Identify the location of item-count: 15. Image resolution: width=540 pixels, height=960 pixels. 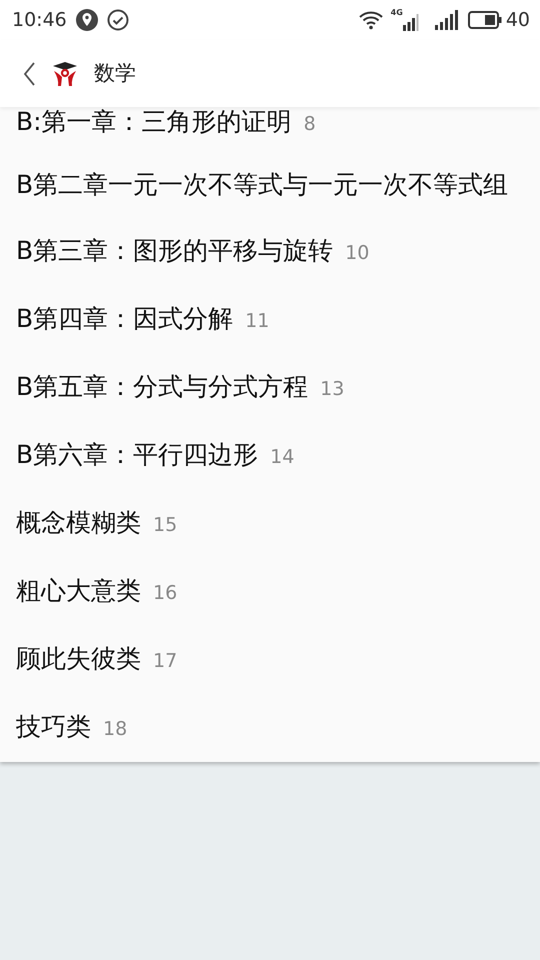
(165, 525).